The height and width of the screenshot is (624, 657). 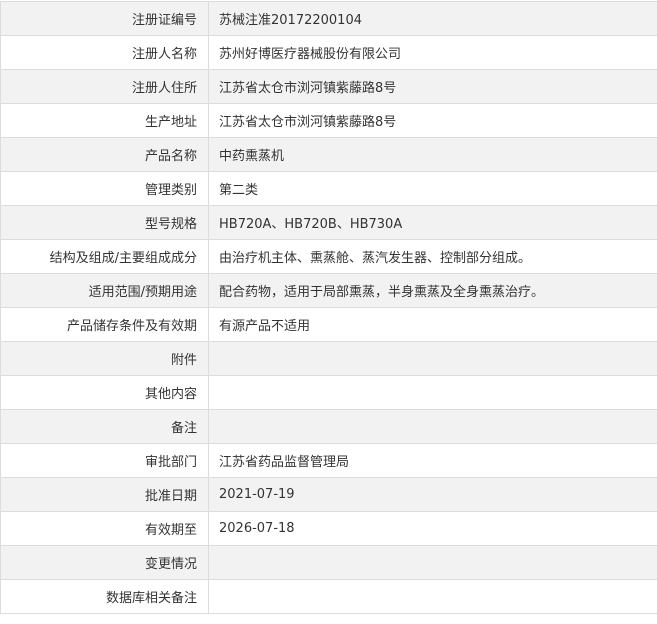 I want to click on management-category-value: 第二类, so click(x=433, y=189).